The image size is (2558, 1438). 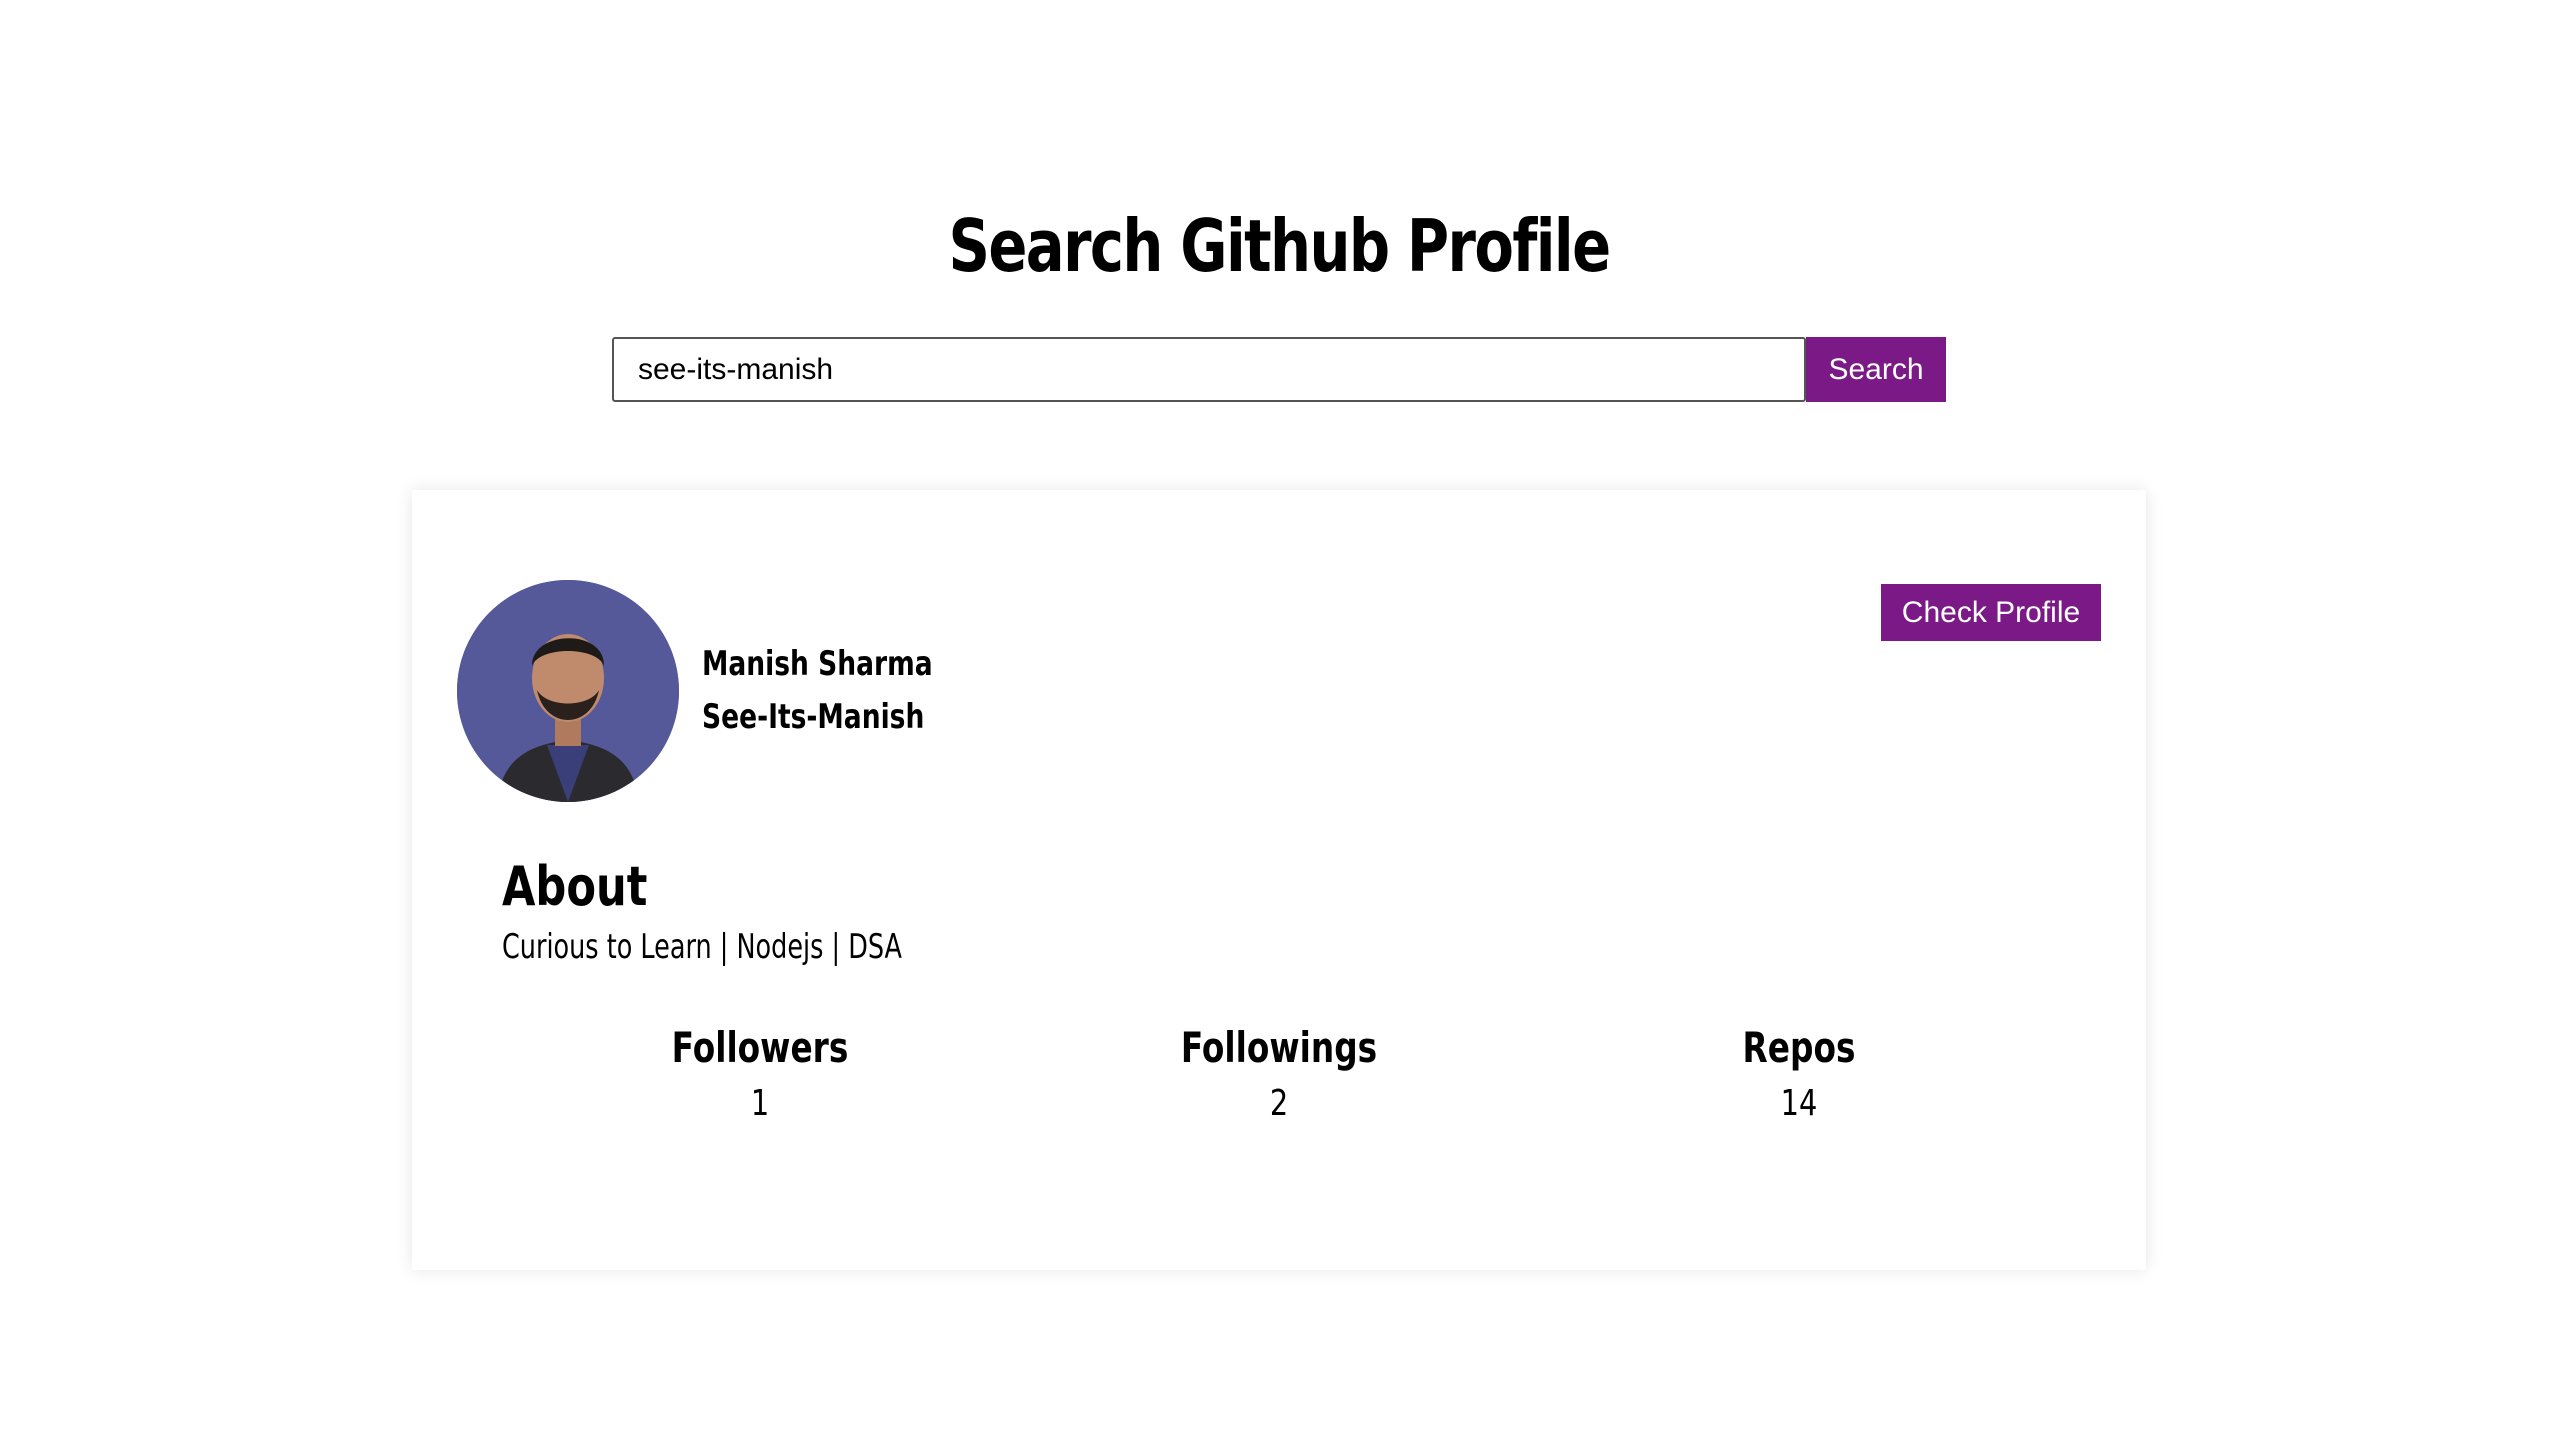 I want to click on profile-name: Manish Sharma, so click(x=817, y=664).